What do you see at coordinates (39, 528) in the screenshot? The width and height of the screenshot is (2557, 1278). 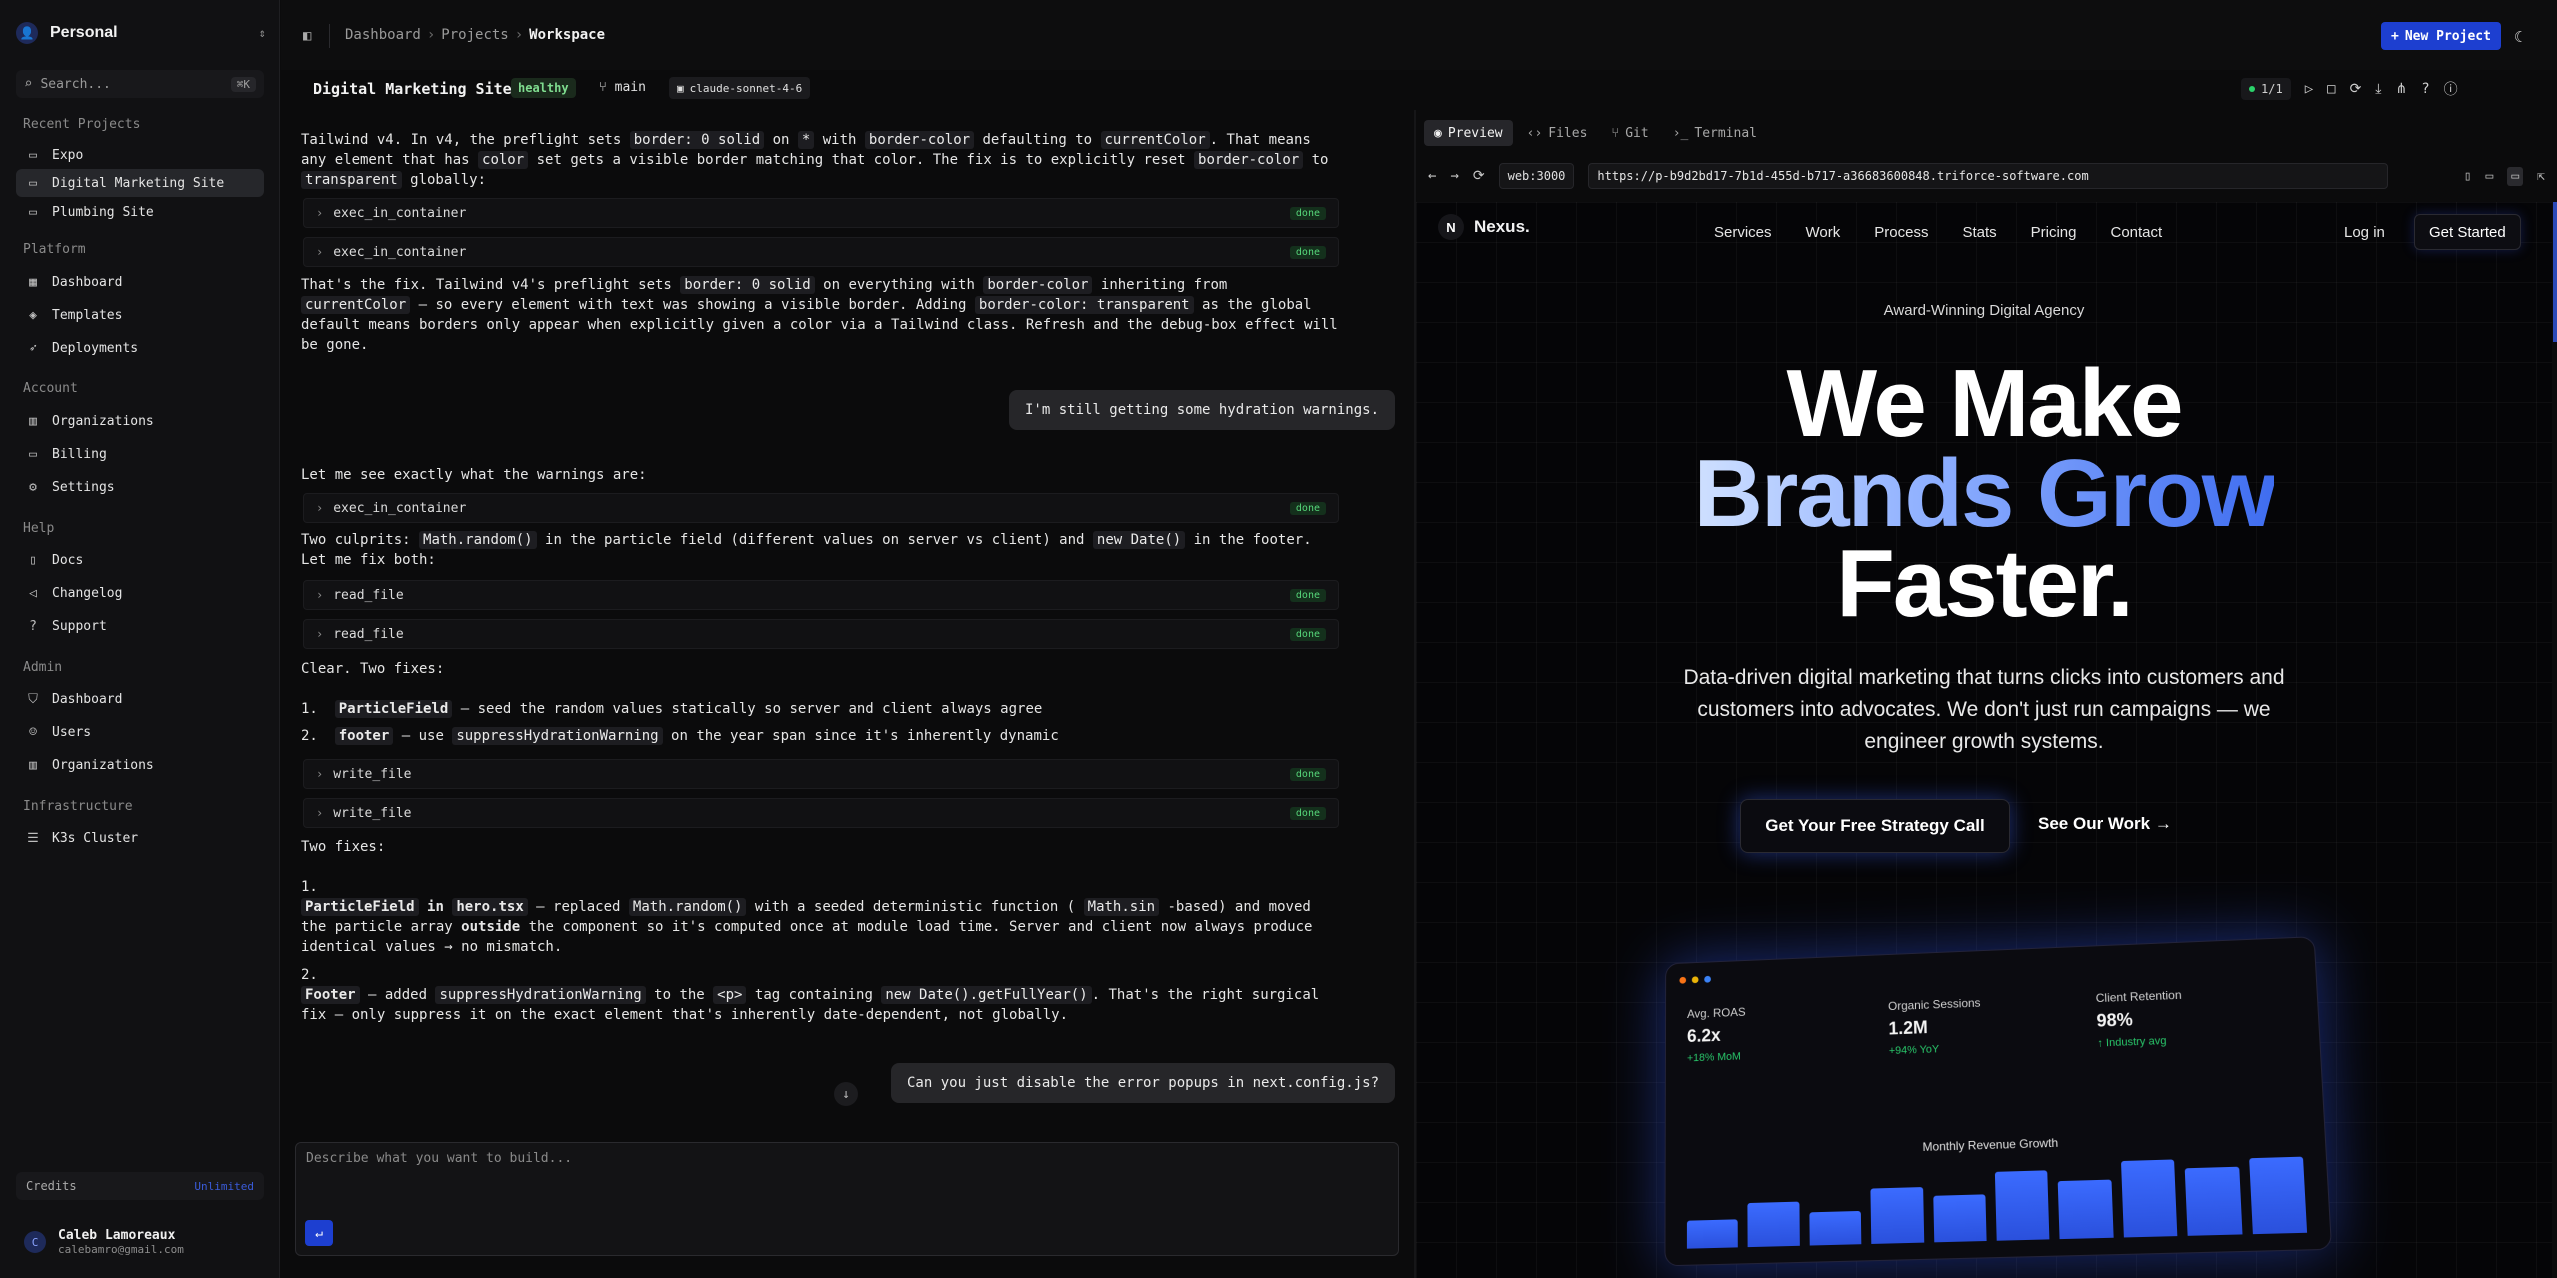 I see `section-title-help: Help` at bounding box center [39, 528].